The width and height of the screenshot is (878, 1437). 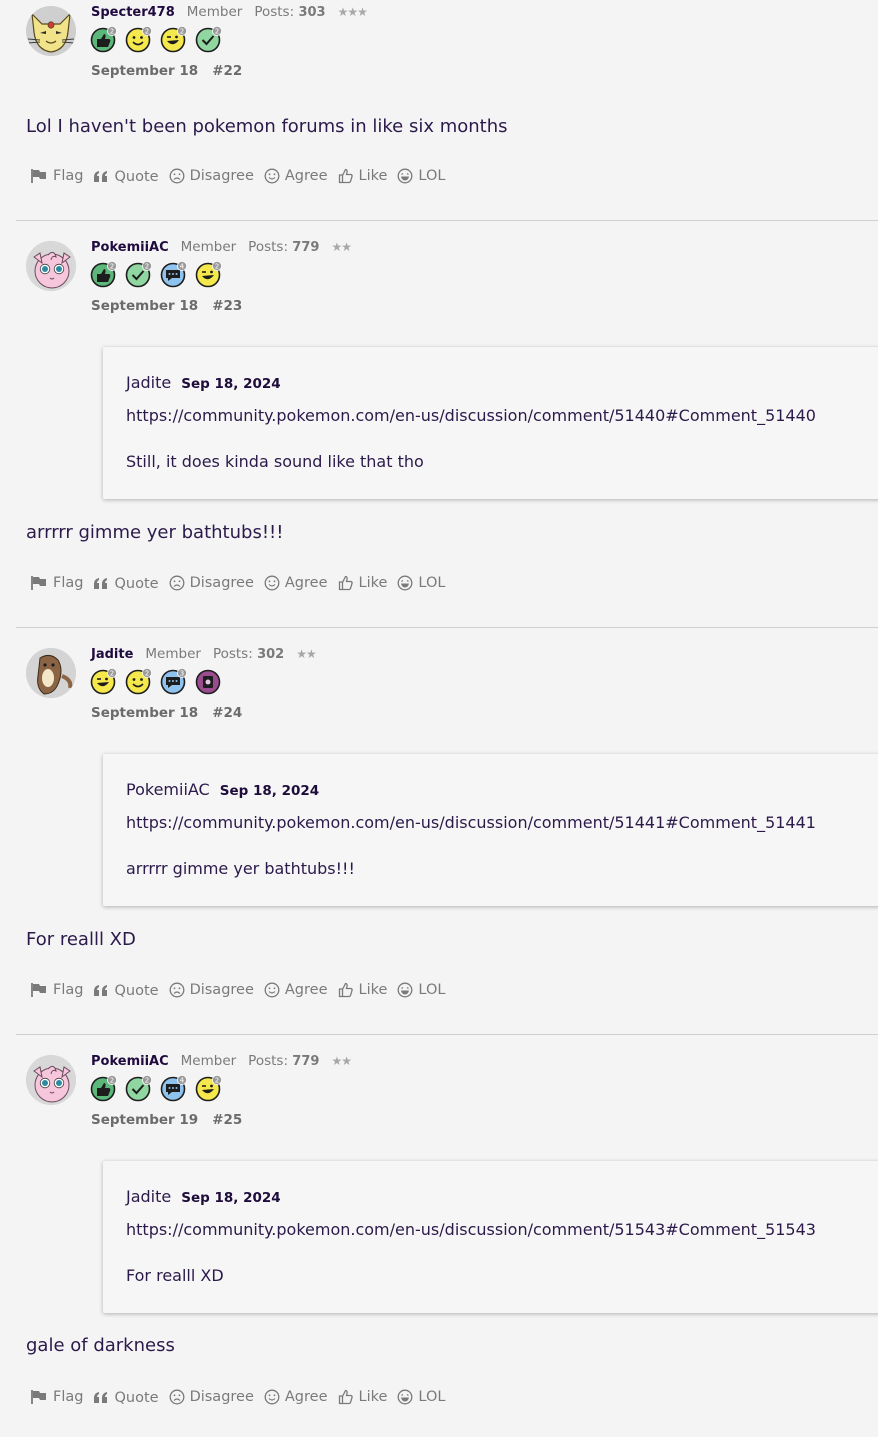 What do you see at coordinates (133, 12) in the screenshot?
I see `username-link: Specter478` at bounding box center [133, 12].